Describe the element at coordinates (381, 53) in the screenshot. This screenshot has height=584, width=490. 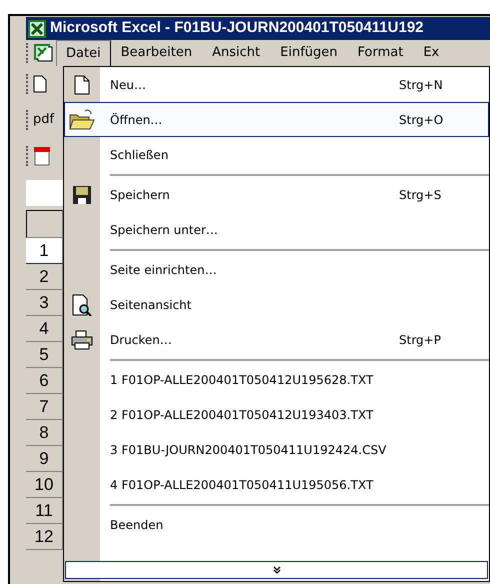
I see `menu-bar-item: Format` at that location.